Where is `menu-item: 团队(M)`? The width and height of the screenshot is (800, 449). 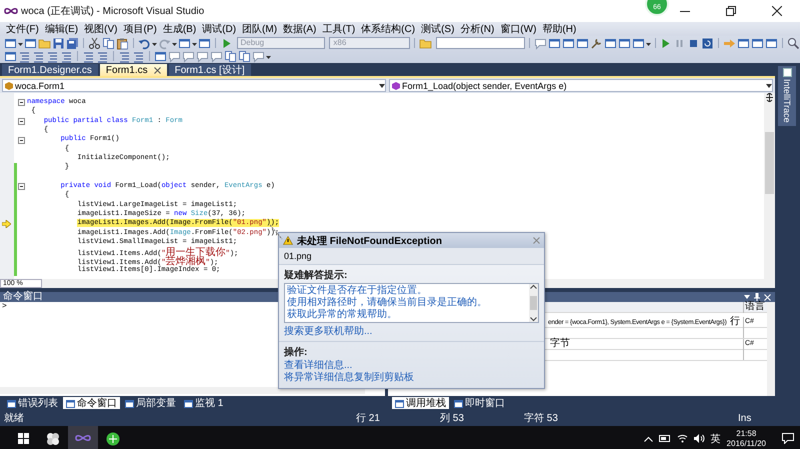 menu-item: 团队(M) is located at coordinates (259, 29).